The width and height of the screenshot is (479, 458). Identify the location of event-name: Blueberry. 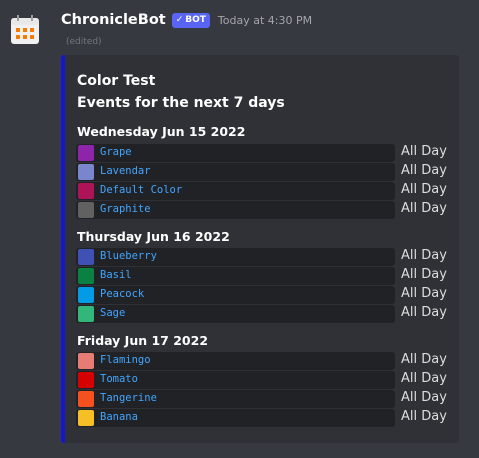
(128, 256).